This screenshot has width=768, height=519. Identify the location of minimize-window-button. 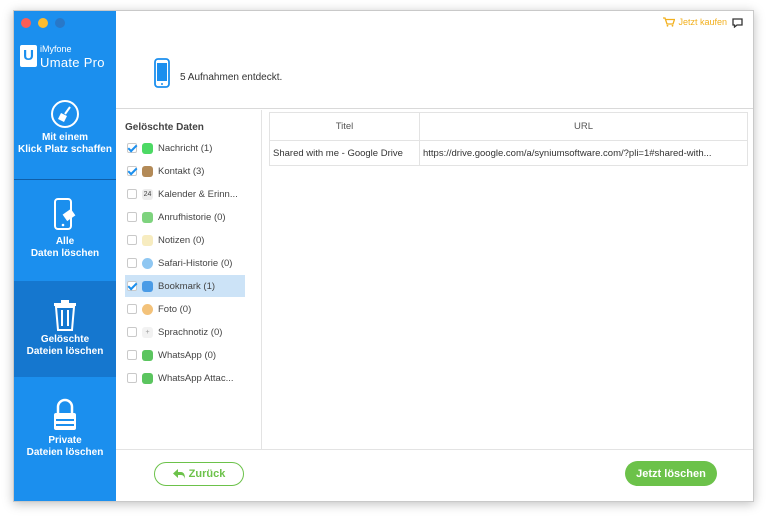
(43, 23).